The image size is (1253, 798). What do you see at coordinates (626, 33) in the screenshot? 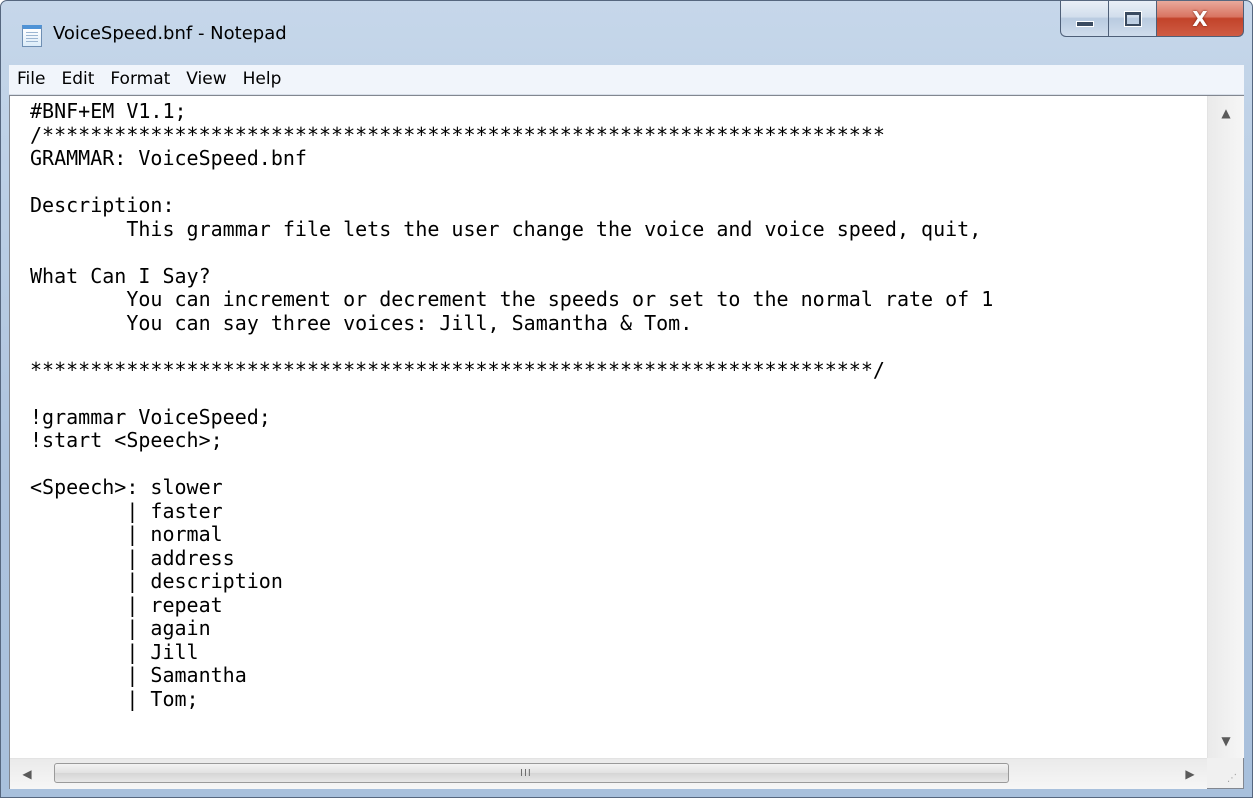
I see `title-bar: VoiceSpeed.bnf - Notepad X` at bounding box center [626, 33].